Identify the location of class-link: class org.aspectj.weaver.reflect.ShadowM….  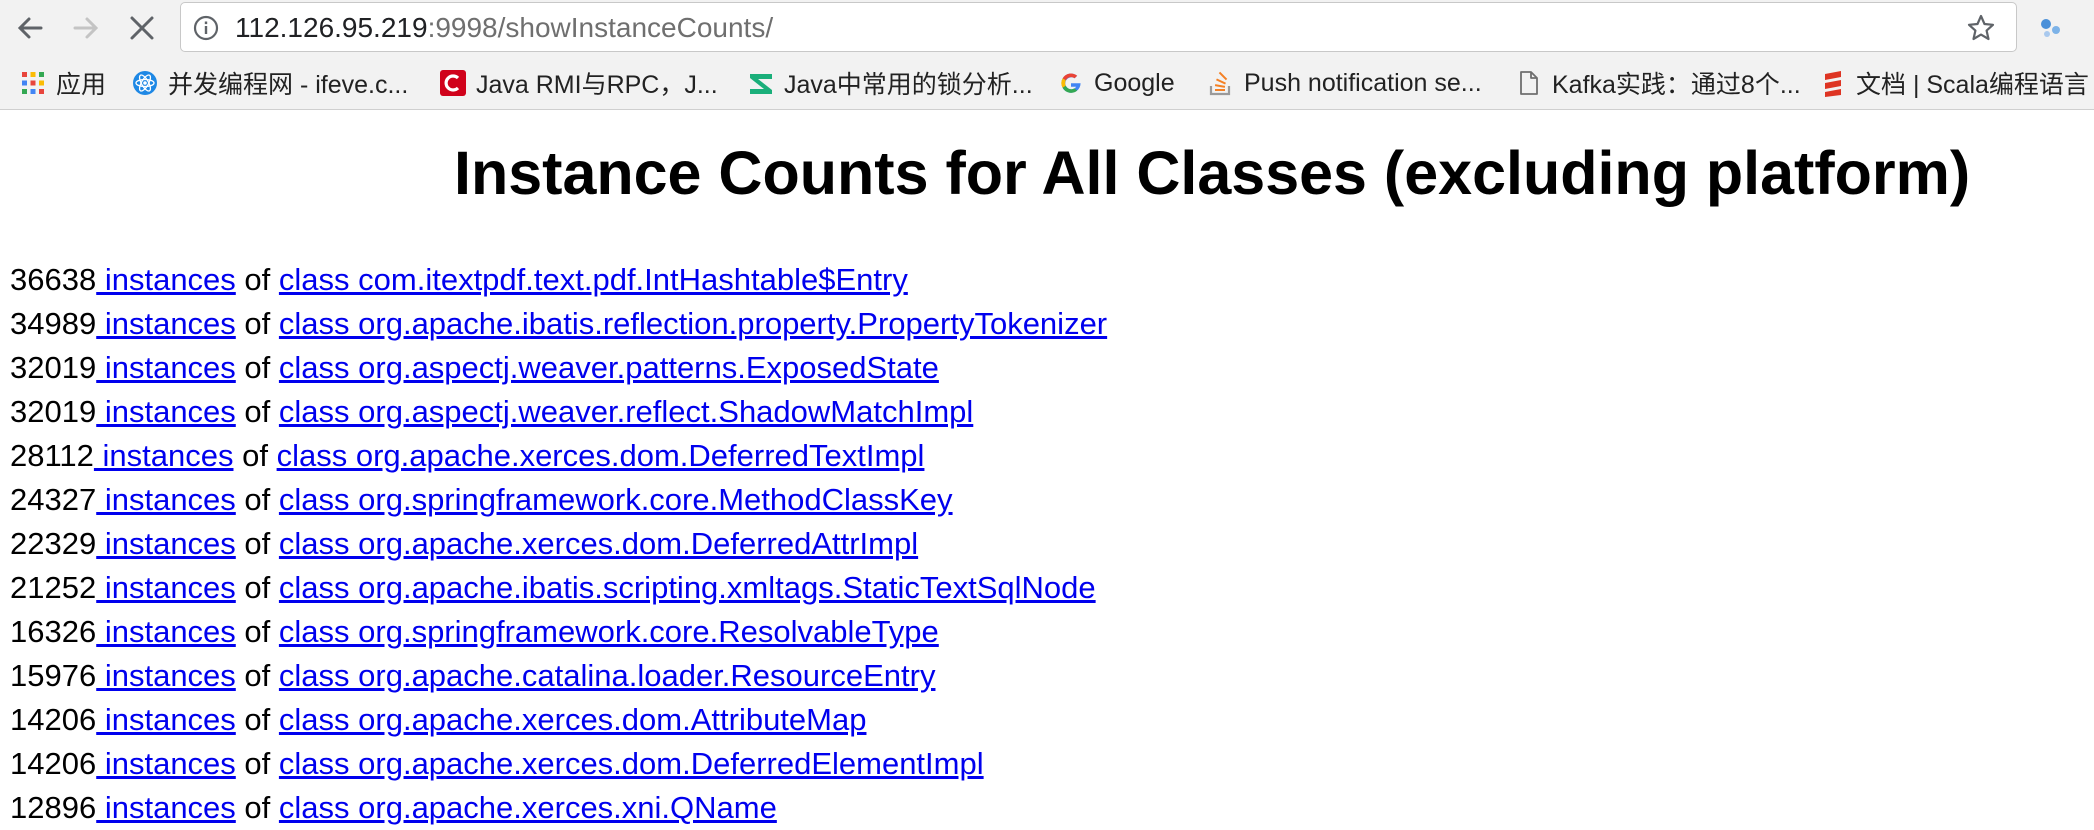
(626, 411).